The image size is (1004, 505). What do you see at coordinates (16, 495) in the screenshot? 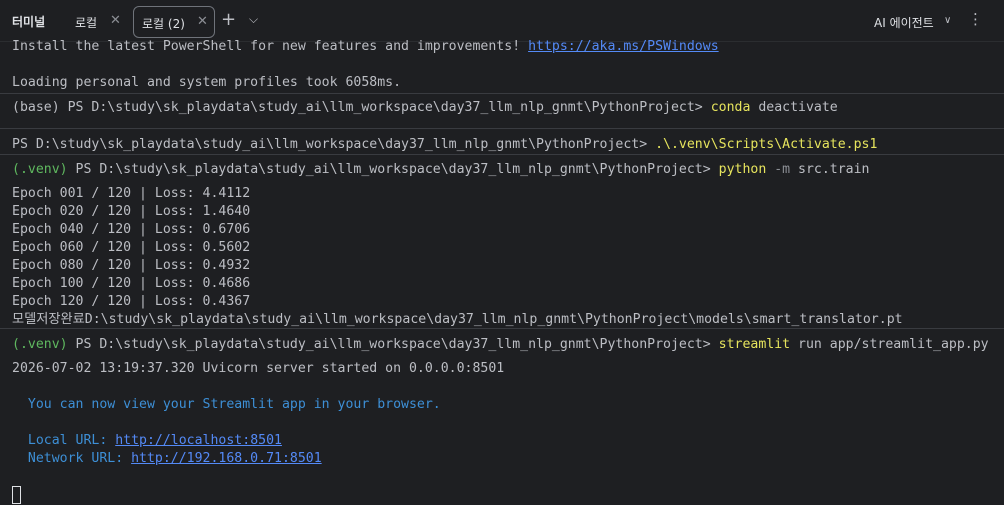
I see `terminal-cursor` at bounding box center [16, 495].